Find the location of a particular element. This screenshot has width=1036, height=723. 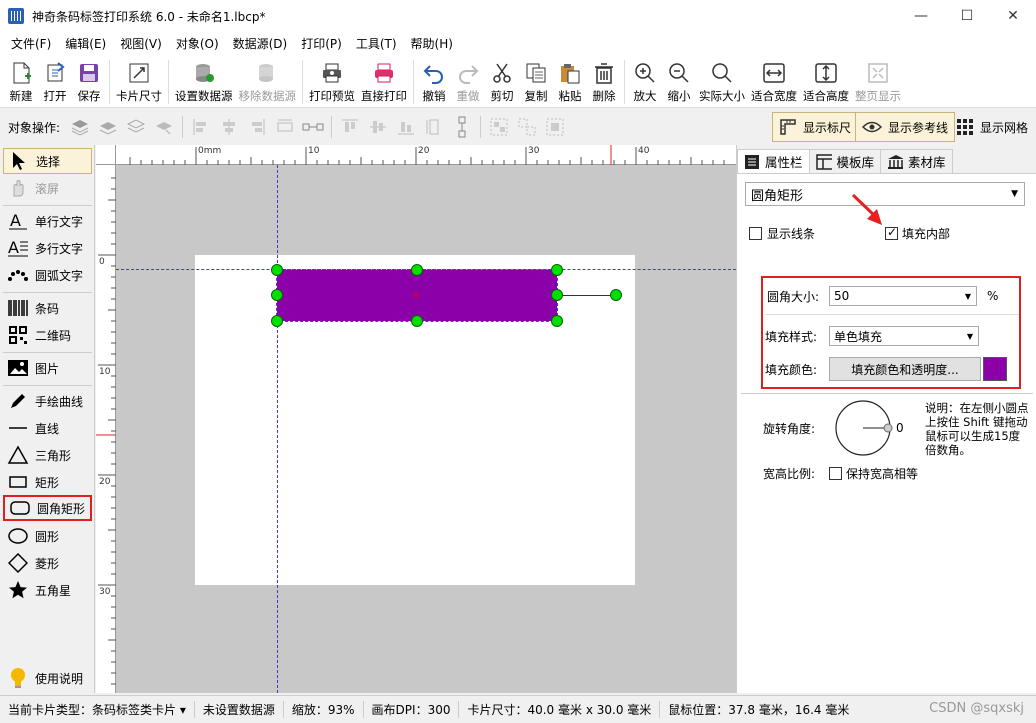

bring-front-icon is located at coordinates (80, 127).